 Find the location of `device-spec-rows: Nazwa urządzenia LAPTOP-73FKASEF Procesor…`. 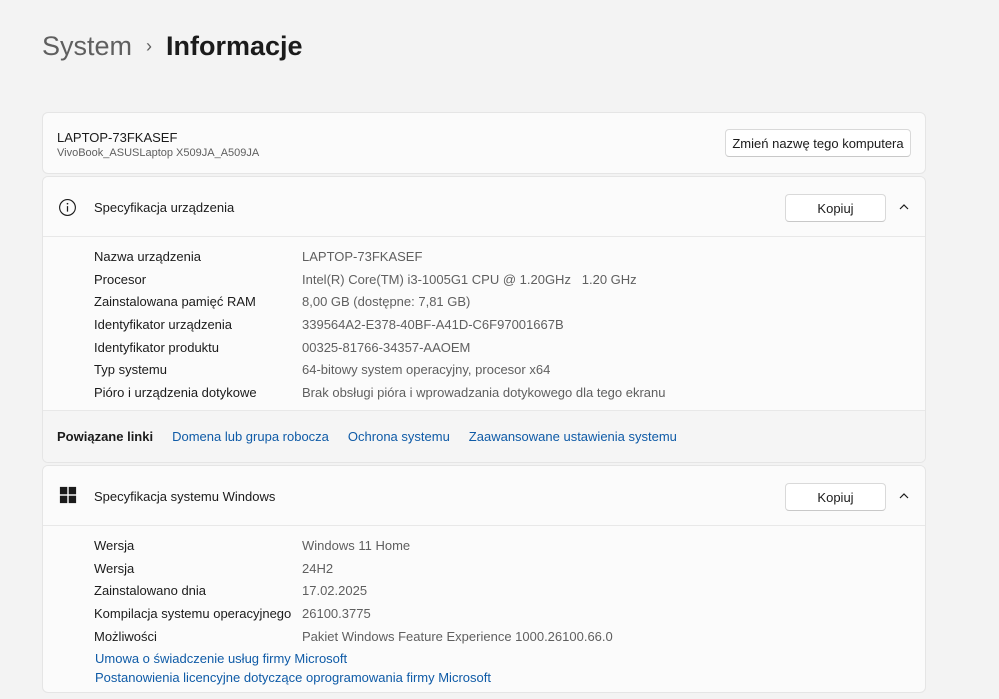

device-spec-rows: Nazwa urządzenia LAPTOP-73FKASEF Procesor… is located at coordinates (380, 324).